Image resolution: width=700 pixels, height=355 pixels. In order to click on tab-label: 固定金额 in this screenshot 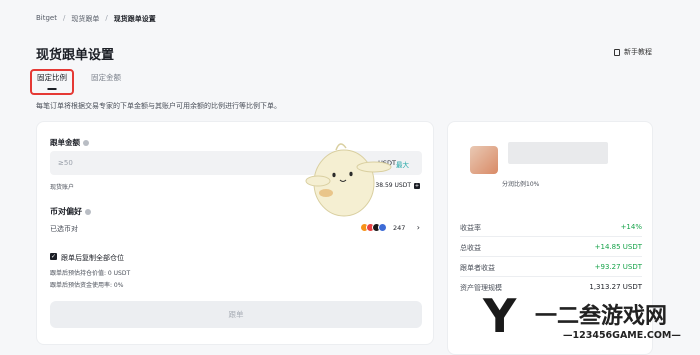, I will do `click(106, 77)`.